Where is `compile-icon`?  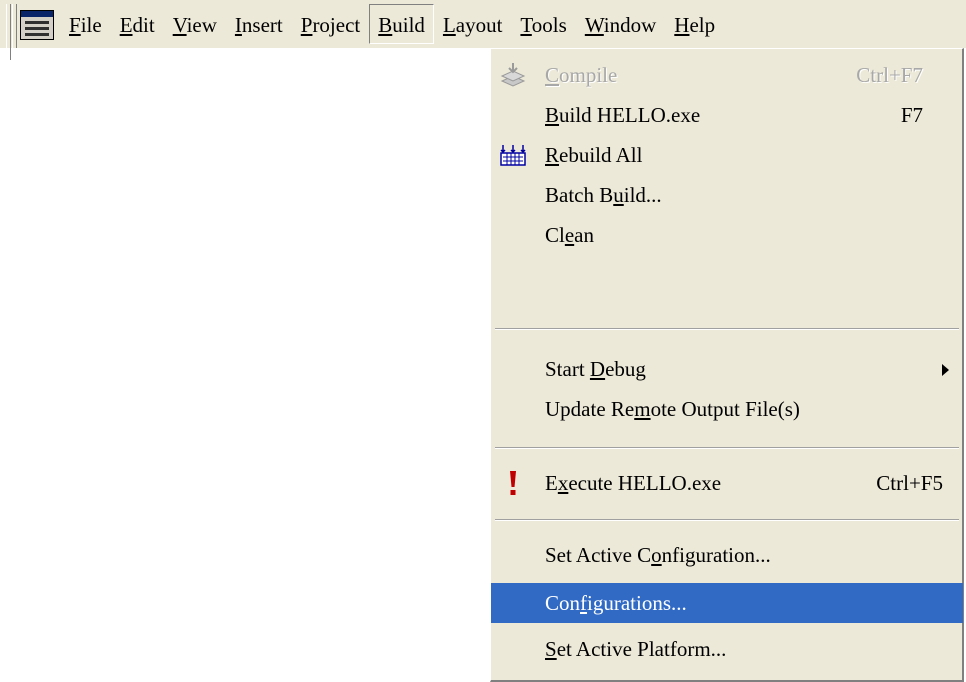
compile-icon is located at coordinates (513, 75).